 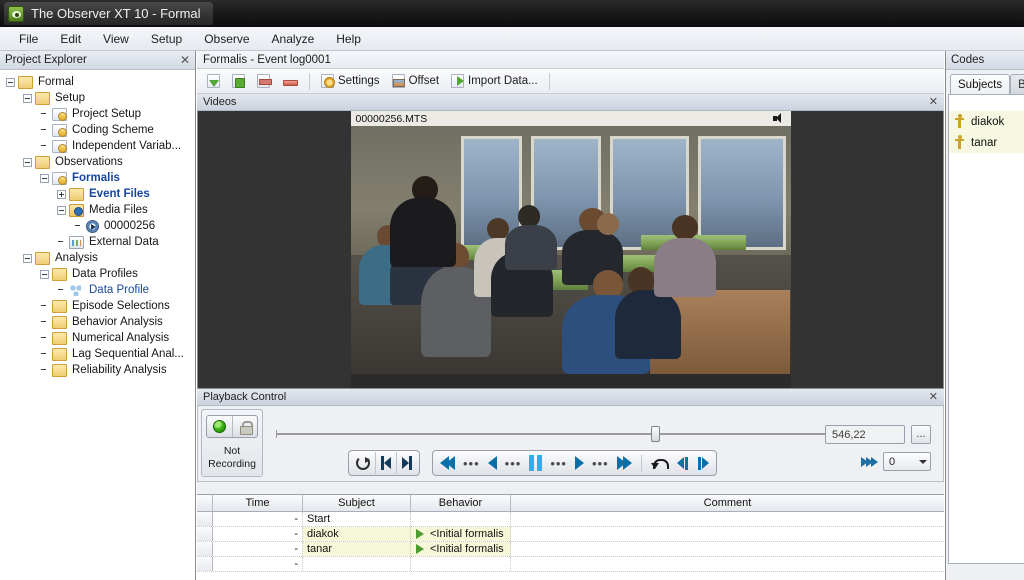 What do you see at coordinates (267, 60) in the screenshot?
I see `document-tab-label: Formalis - Event log0001` at bounding box center [267, 60].